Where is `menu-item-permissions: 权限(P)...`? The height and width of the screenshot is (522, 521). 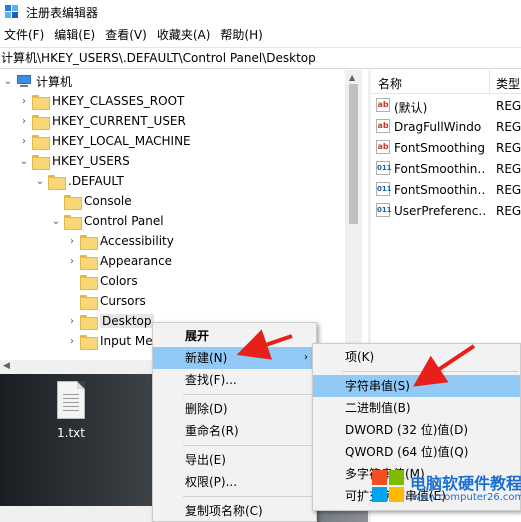 menu-item-permissions: 权限(P)... is located at coordinates (234, 482).